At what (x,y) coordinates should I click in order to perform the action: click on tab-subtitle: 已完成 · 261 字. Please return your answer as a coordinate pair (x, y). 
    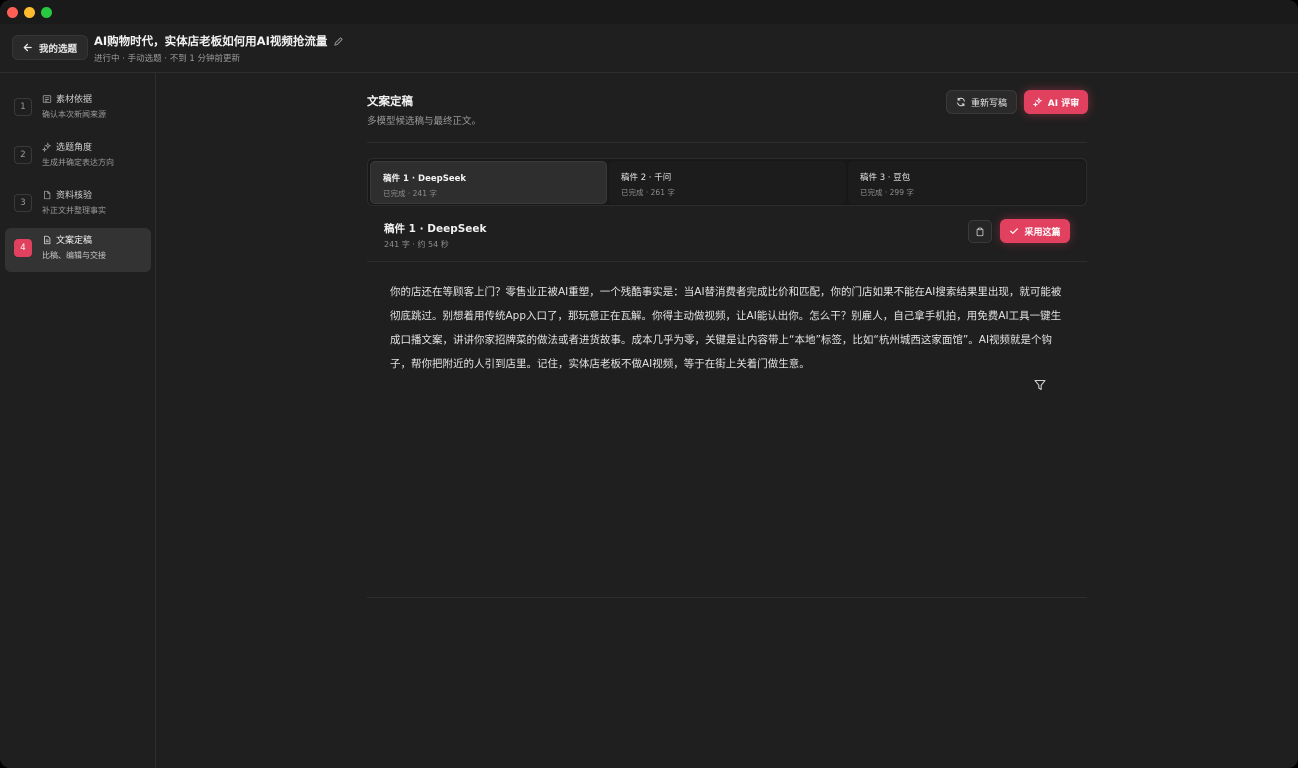
    Looking at the image, I should click on (648, 192).